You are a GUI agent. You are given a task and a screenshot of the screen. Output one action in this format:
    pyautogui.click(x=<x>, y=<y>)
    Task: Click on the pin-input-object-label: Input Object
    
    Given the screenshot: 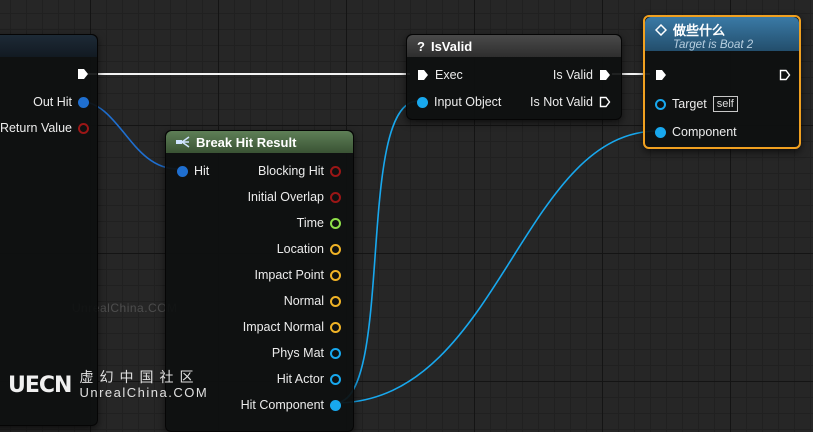 What is the action you would take?
    pyautogui.click(x=468, y=102)
    